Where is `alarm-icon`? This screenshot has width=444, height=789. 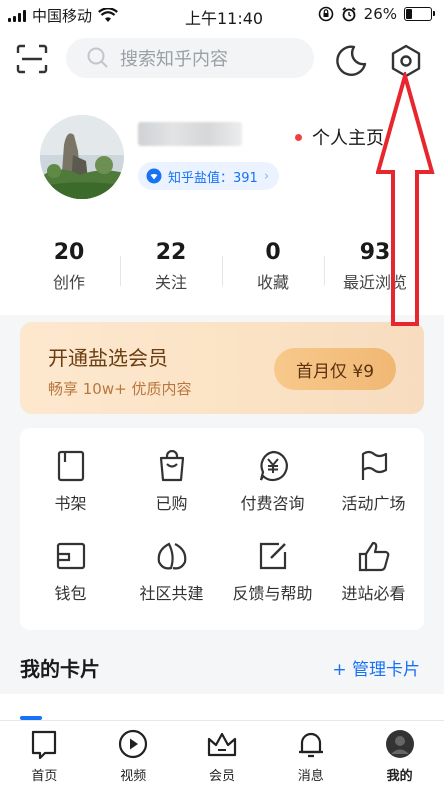
alarm-icon is located at coordinates (349, 14).